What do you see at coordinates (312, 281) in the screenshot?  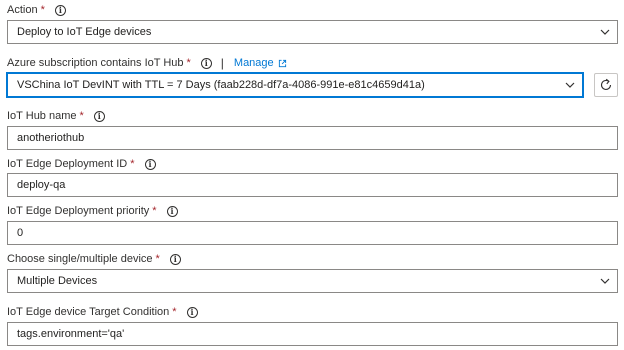 I see `device-choice-select: Multiple Devices` at bounding box center [312, 281].